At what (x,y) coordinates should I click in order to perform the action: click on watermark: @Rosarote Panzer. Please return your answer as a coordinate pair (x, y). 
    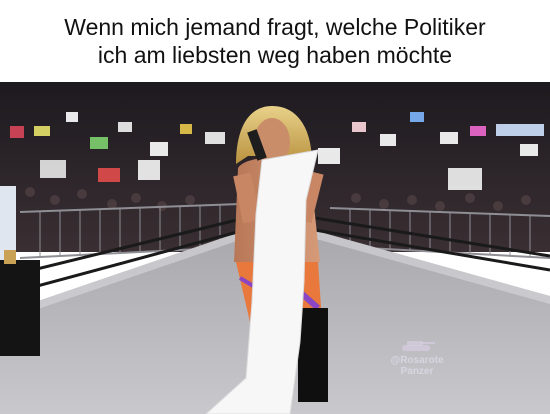
    Looking at the image, I should click on (417, 357).